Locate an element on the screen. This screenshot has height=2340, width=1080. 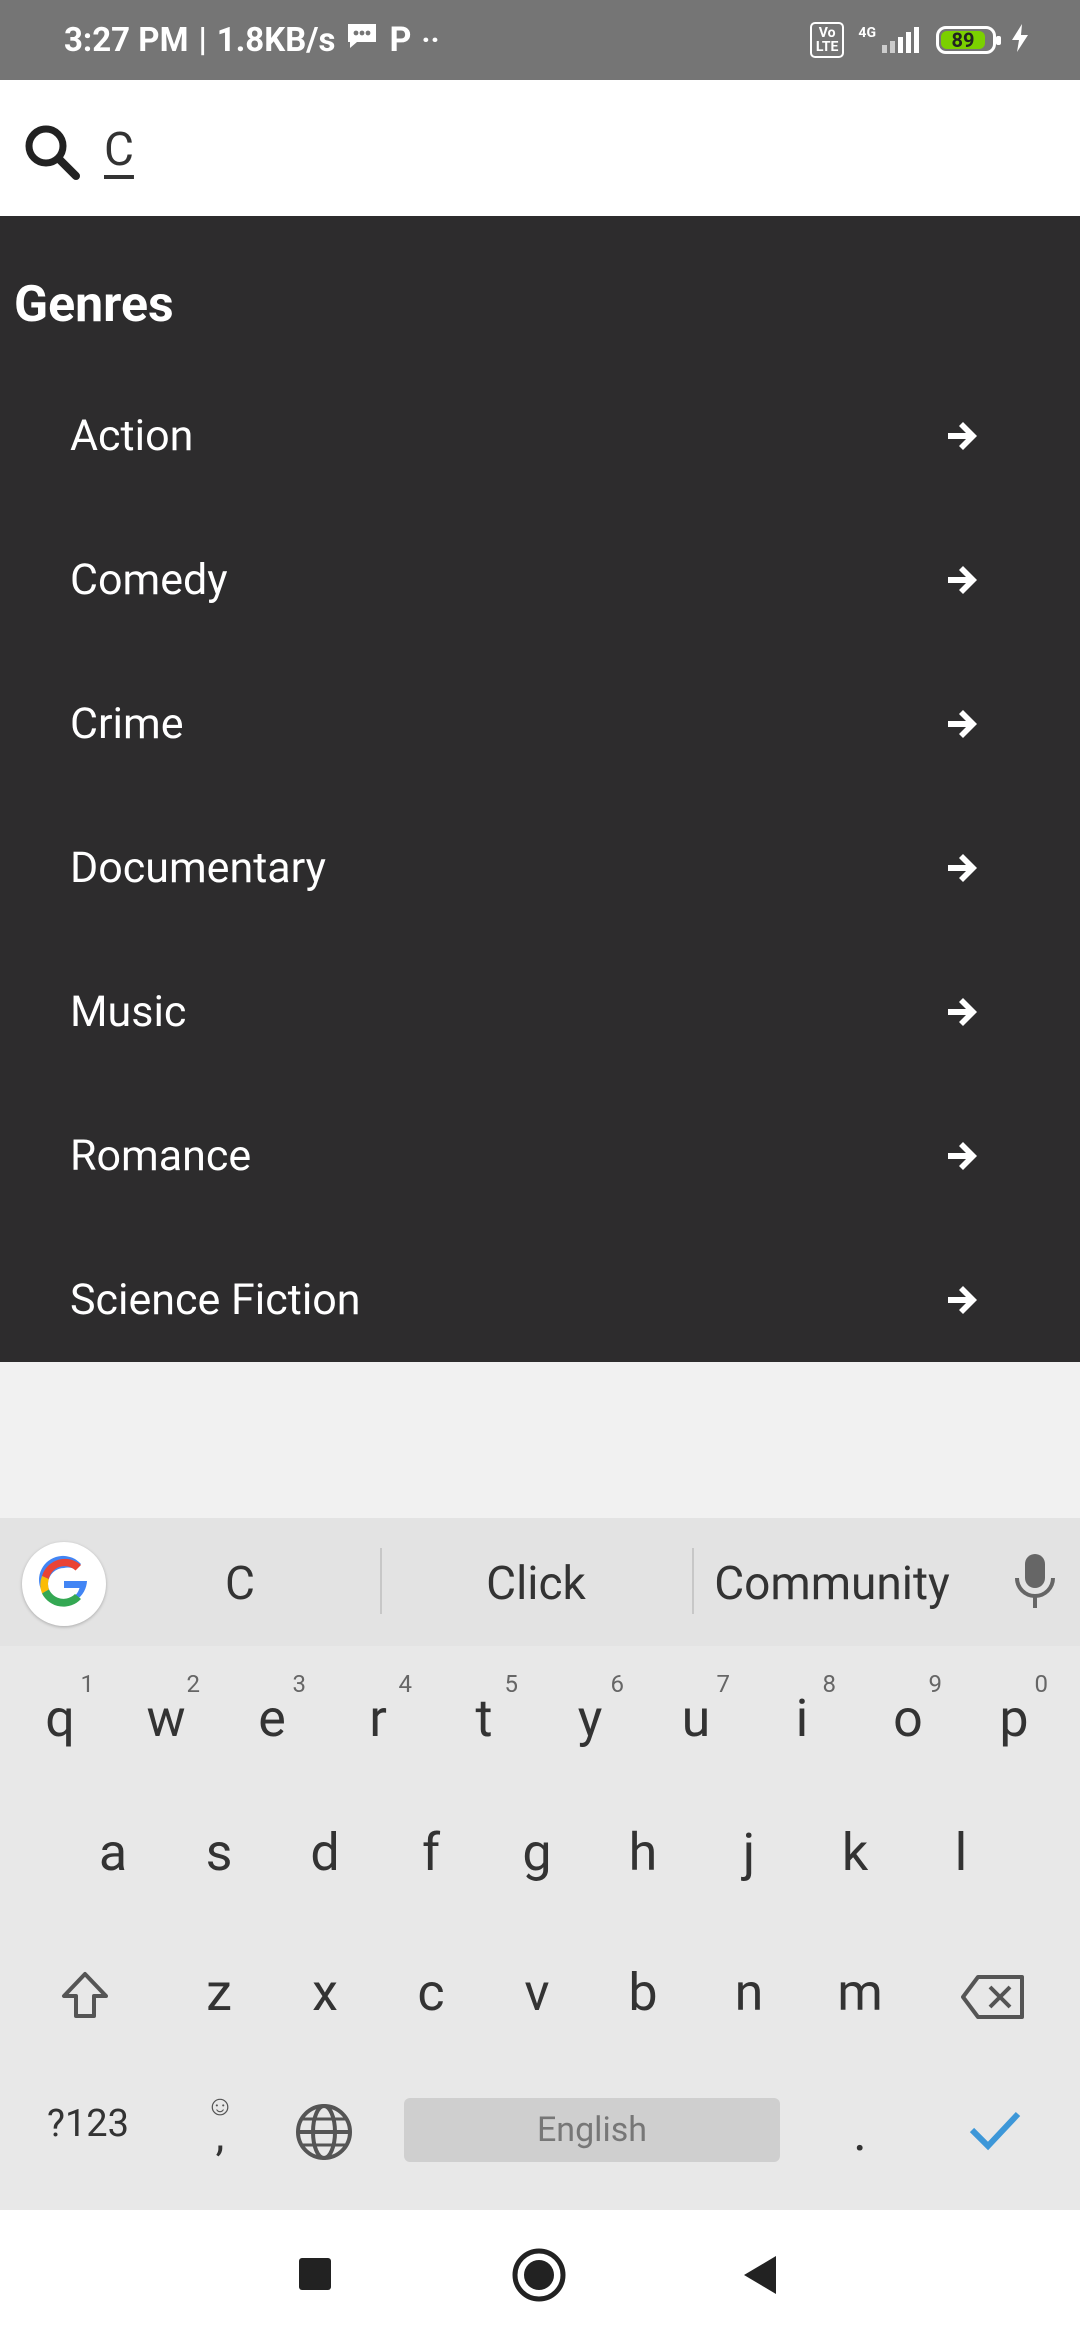
shift-icon is located at coordinates (85, 1996).